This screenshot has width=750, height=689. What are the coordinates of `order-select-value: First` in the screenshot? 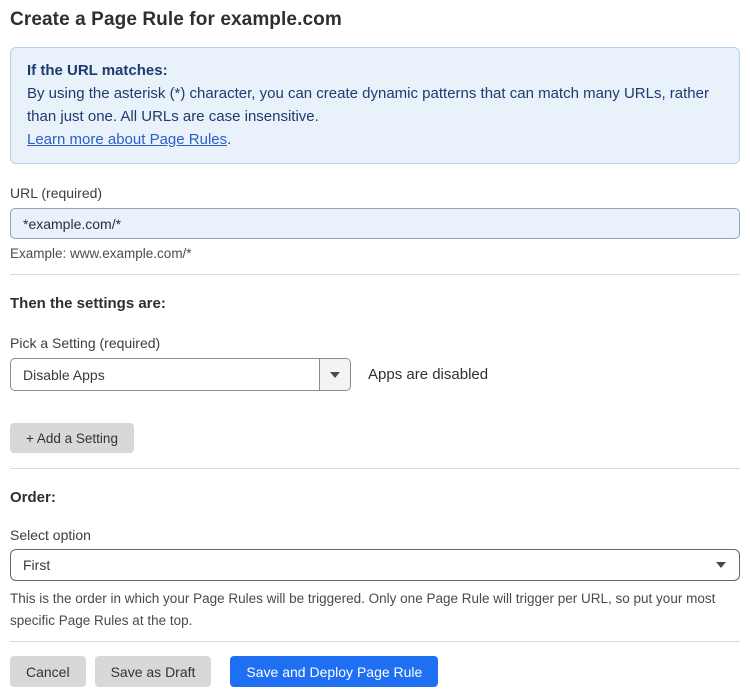 It's located at (37, 565).